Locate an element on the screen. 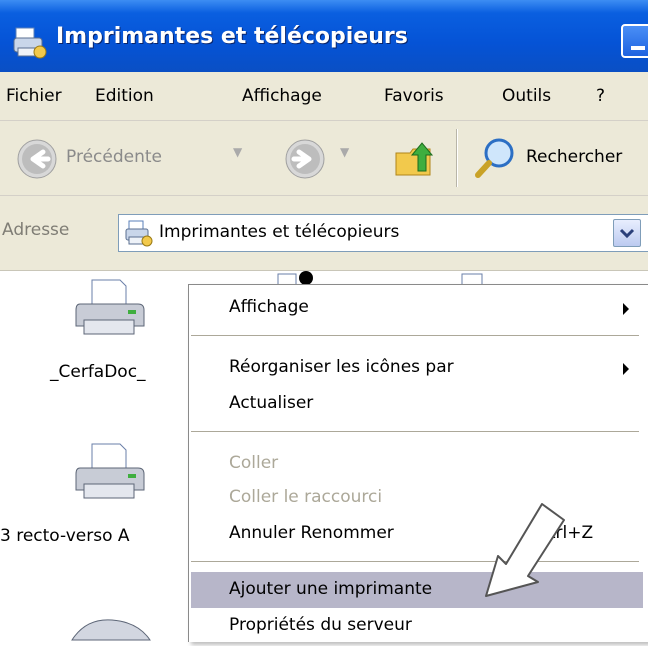 The image size is (648, 646). menu-affichage: Affichage is located at coordinates (282, 96).